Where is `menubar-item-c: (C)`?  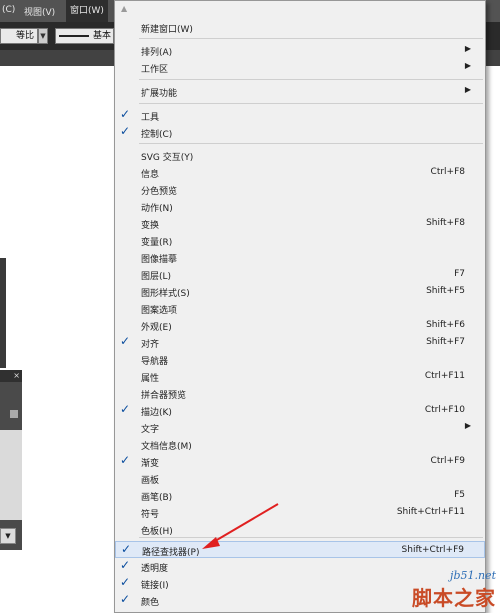
menubar-item-c: (C) is located at coordinates (8, 10).